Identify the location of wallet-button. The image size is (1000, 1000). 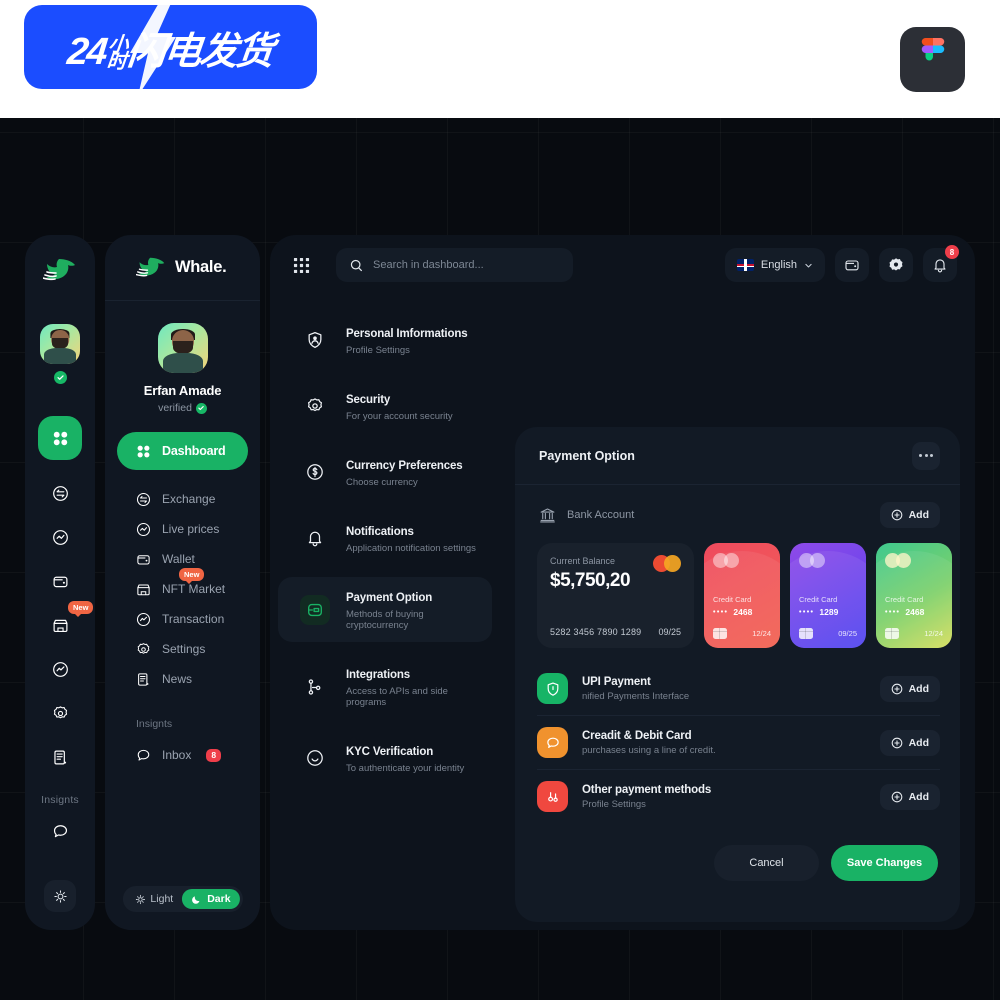
(852, 265).